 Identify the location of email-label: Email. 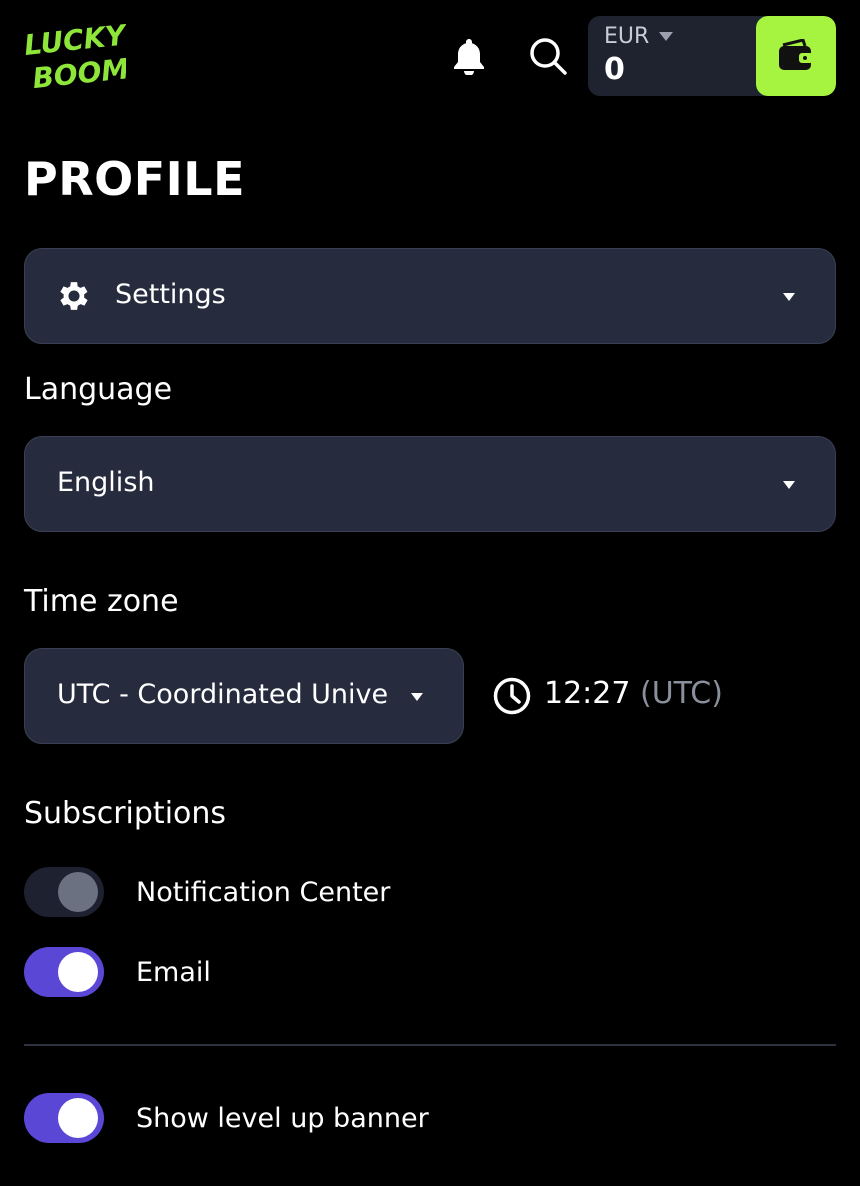
(173, 972).